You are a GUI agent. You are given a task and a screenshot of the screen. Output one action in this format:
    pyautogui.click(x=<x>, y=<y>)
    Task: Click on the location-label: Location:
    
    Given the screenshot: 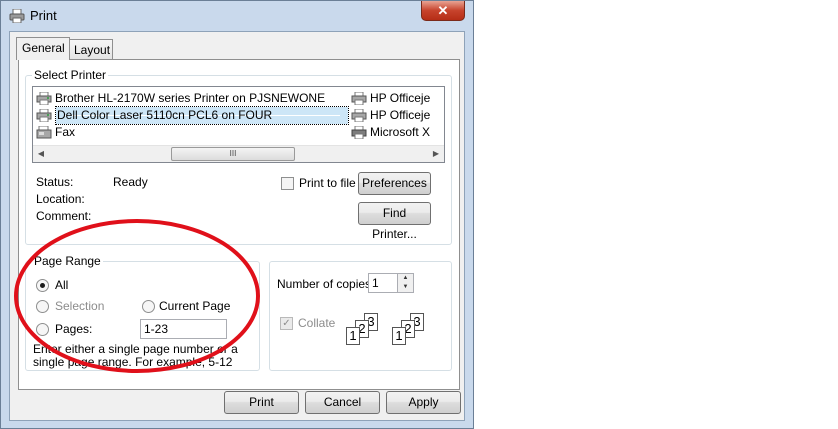 What is the action you would take?
    pyautogui.click(x=60, y=199)
    